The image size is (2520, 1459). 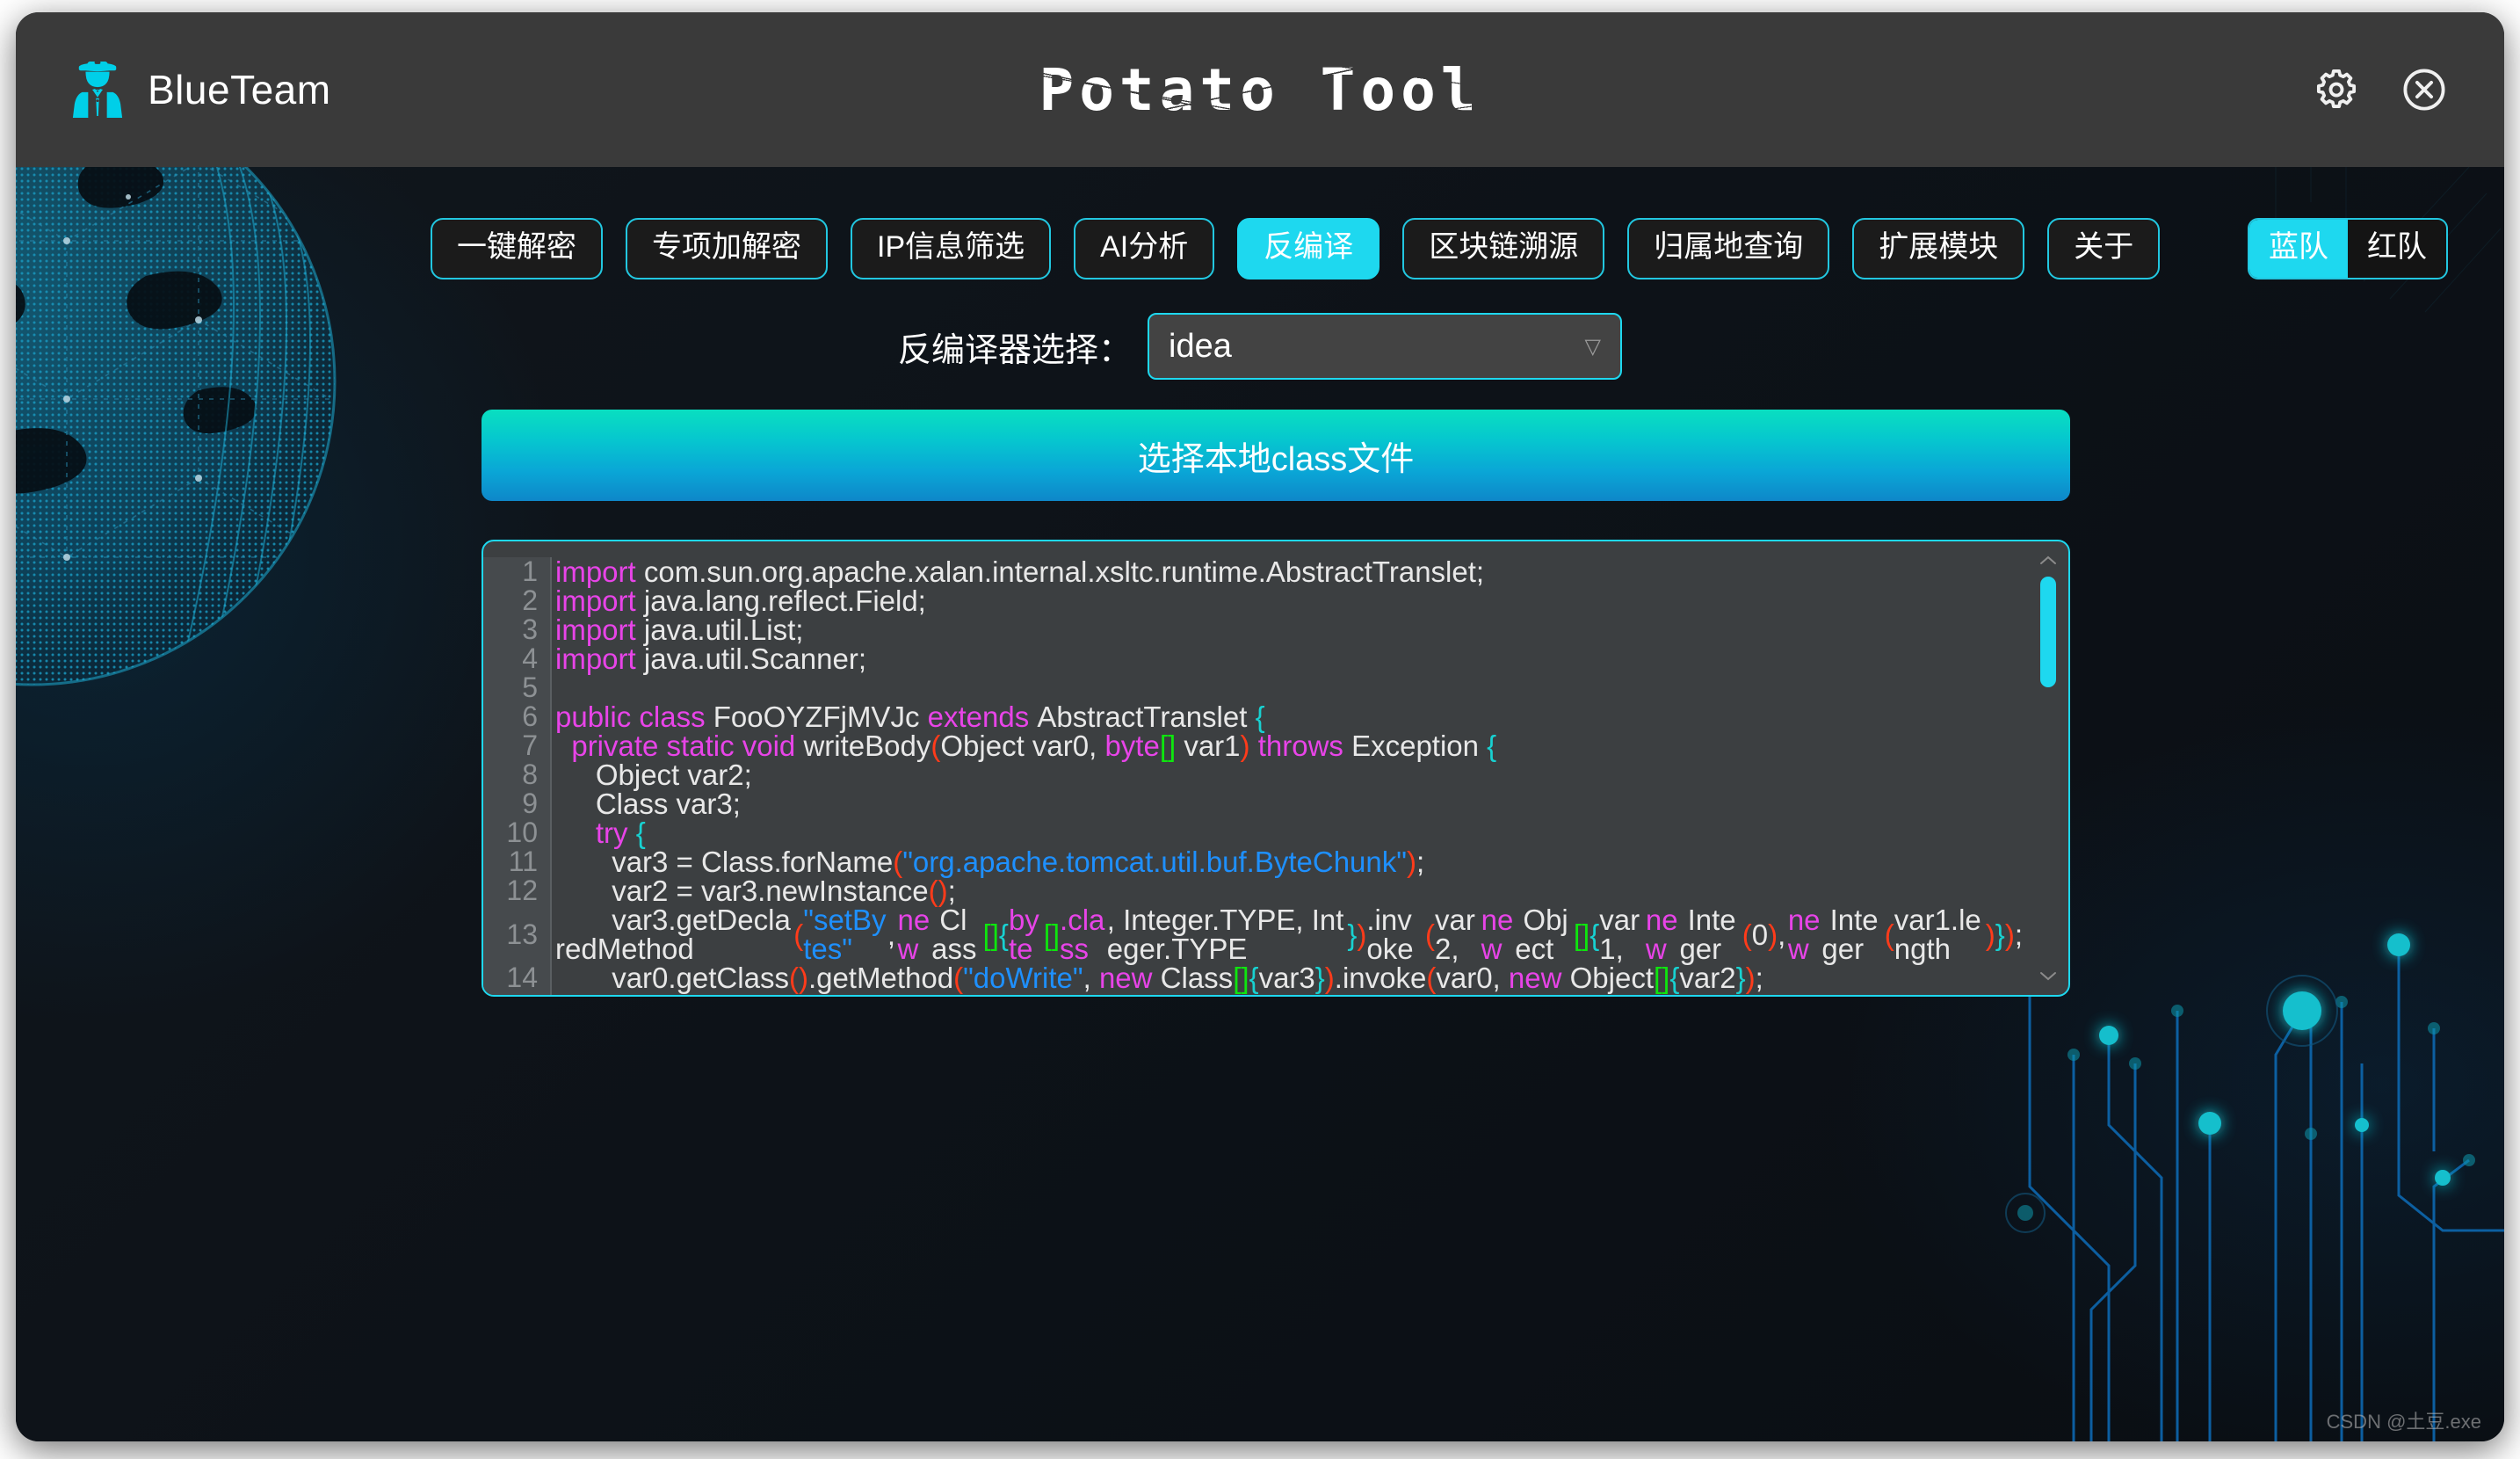 What do you see at coordinates (951, 248) in the screenshot?
I see `tab-ip-filter: IP信息筛选` at bounding box center [951, 248].